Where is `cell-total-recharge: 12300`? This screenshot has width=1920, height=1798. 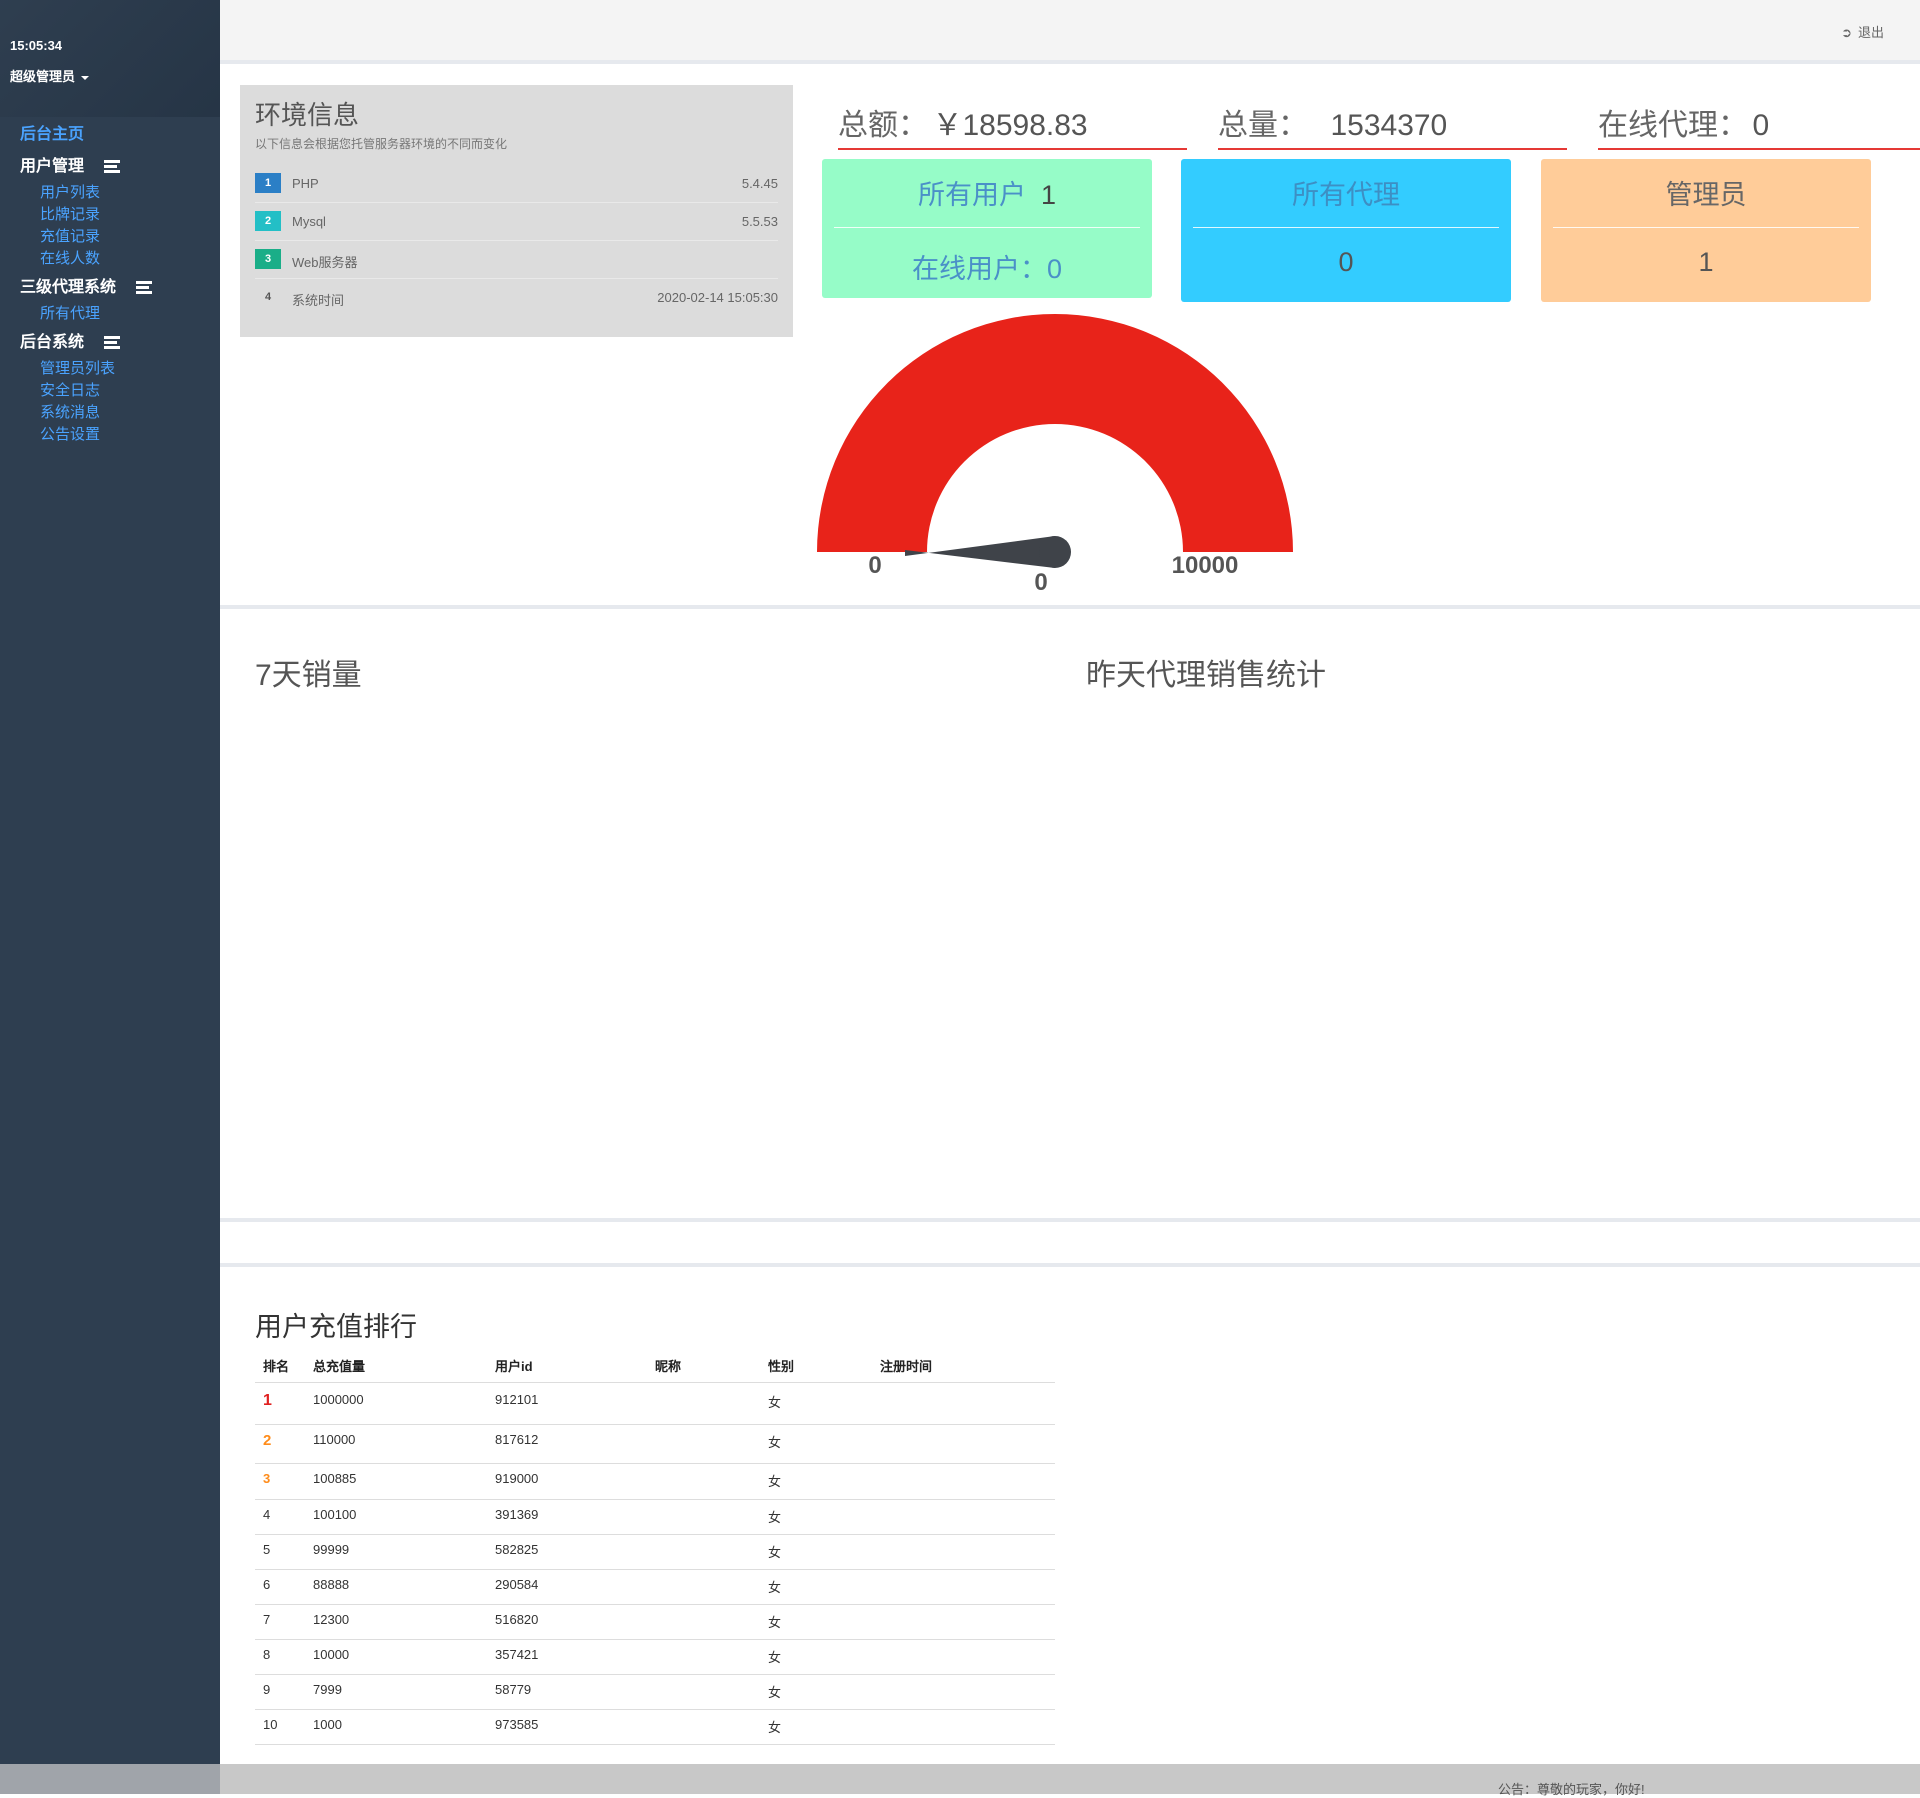 cell-total-recharge: 12300 is located at coordinates (331, 1619).